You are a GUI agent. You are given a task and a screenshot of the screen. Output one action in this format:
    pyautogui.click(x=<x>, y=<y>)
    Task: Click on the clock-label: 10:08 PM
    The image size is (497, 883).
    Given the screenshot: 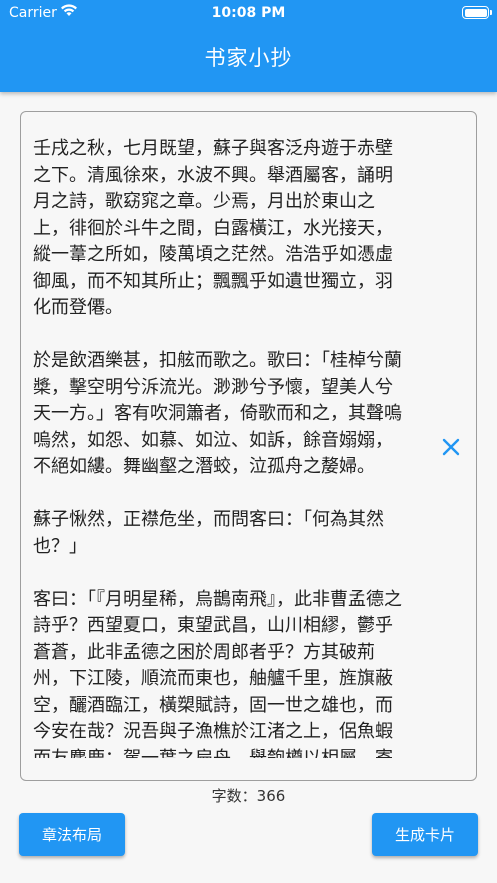 What is the action you would take?
    pyautogui.click(x=248, y=13)
    